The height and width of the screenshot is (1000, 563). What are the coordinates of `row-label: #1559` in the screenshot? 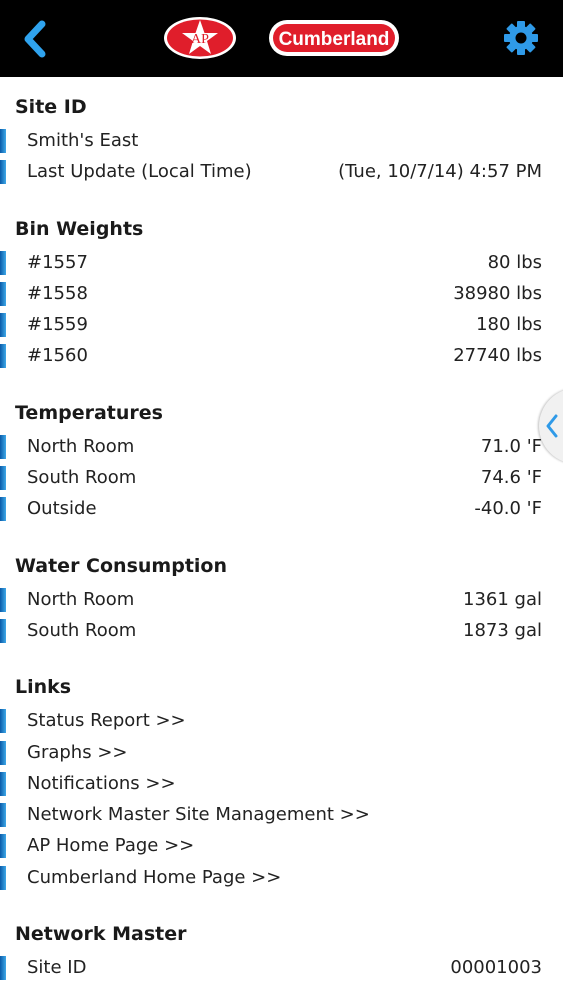 It's located at (57, 325).